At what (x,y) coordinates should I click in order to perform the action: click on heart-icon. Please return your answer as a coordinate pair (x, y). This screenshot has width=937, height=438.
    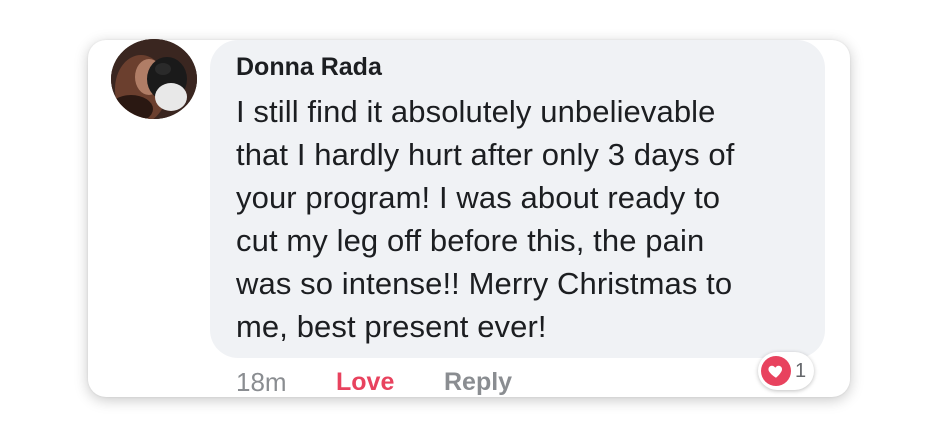
    Looking at the image, I should click on (776, 371).